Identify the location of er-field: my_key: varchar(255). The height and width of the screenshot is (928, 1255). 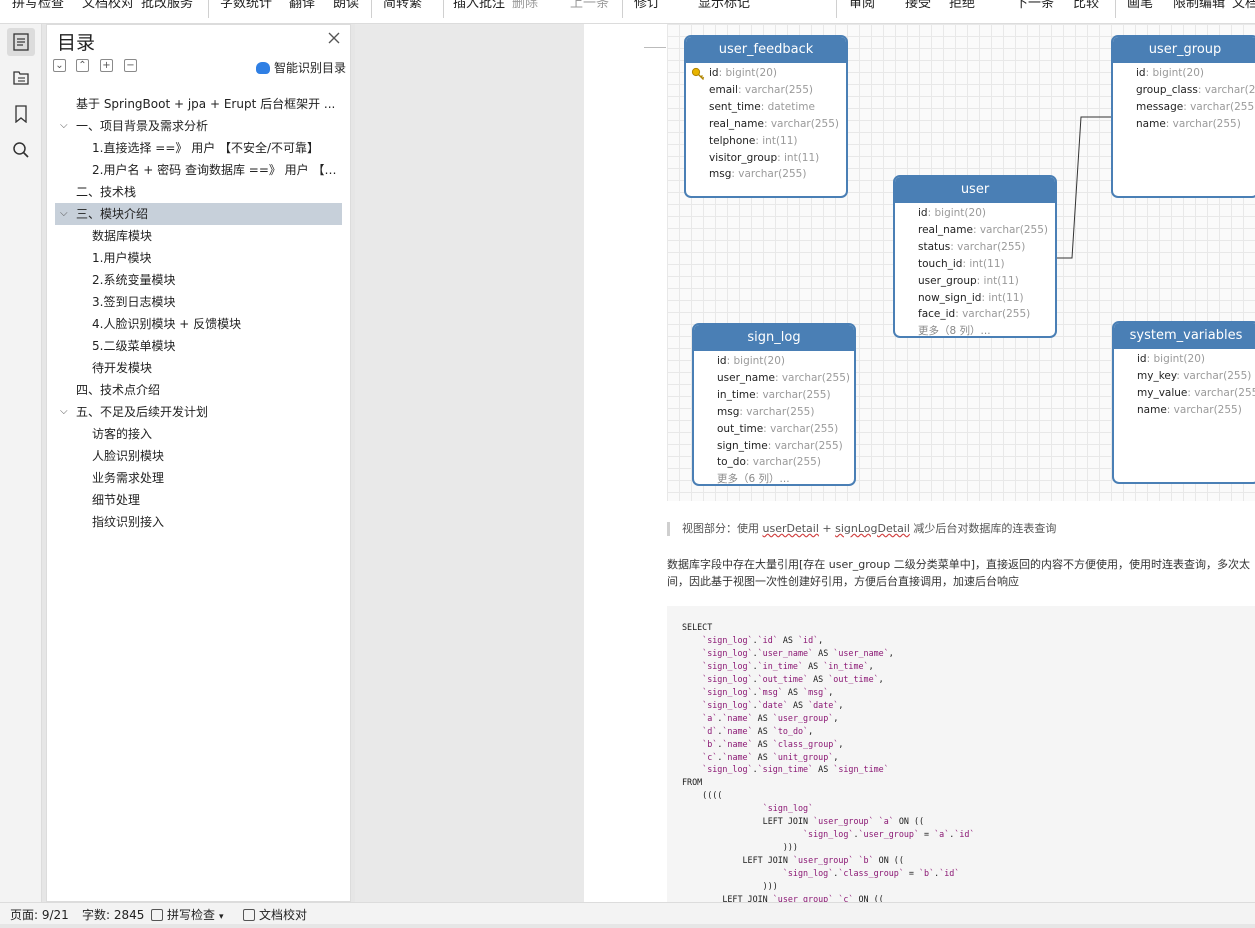
(1184, 376).